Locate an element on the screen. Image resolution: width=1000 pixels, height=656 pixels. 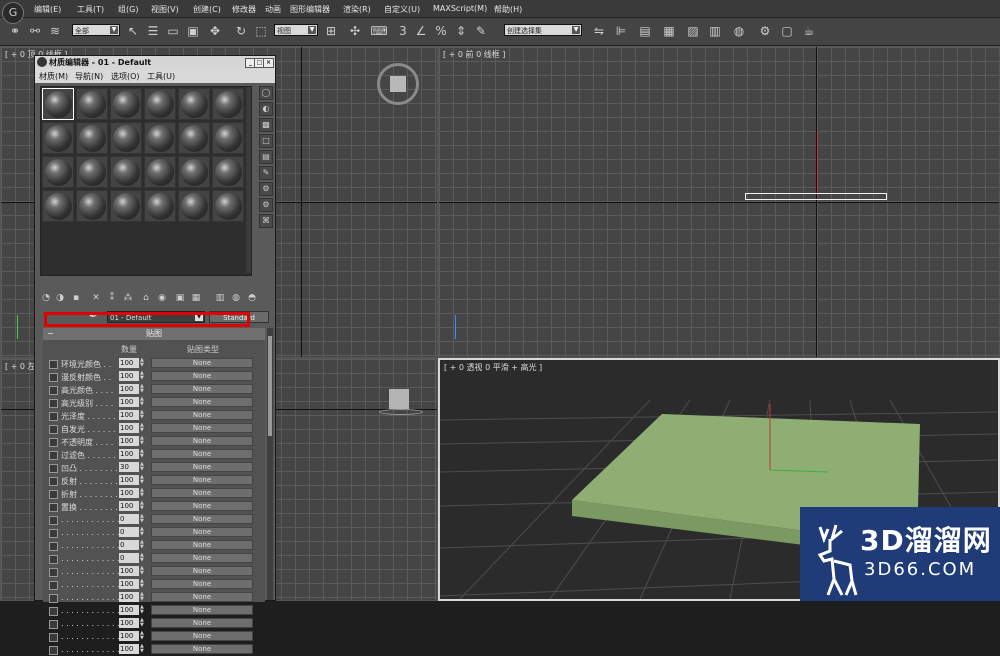
keyboard-shortcut-icon: ⌨ is located at coordinates (379, 31).